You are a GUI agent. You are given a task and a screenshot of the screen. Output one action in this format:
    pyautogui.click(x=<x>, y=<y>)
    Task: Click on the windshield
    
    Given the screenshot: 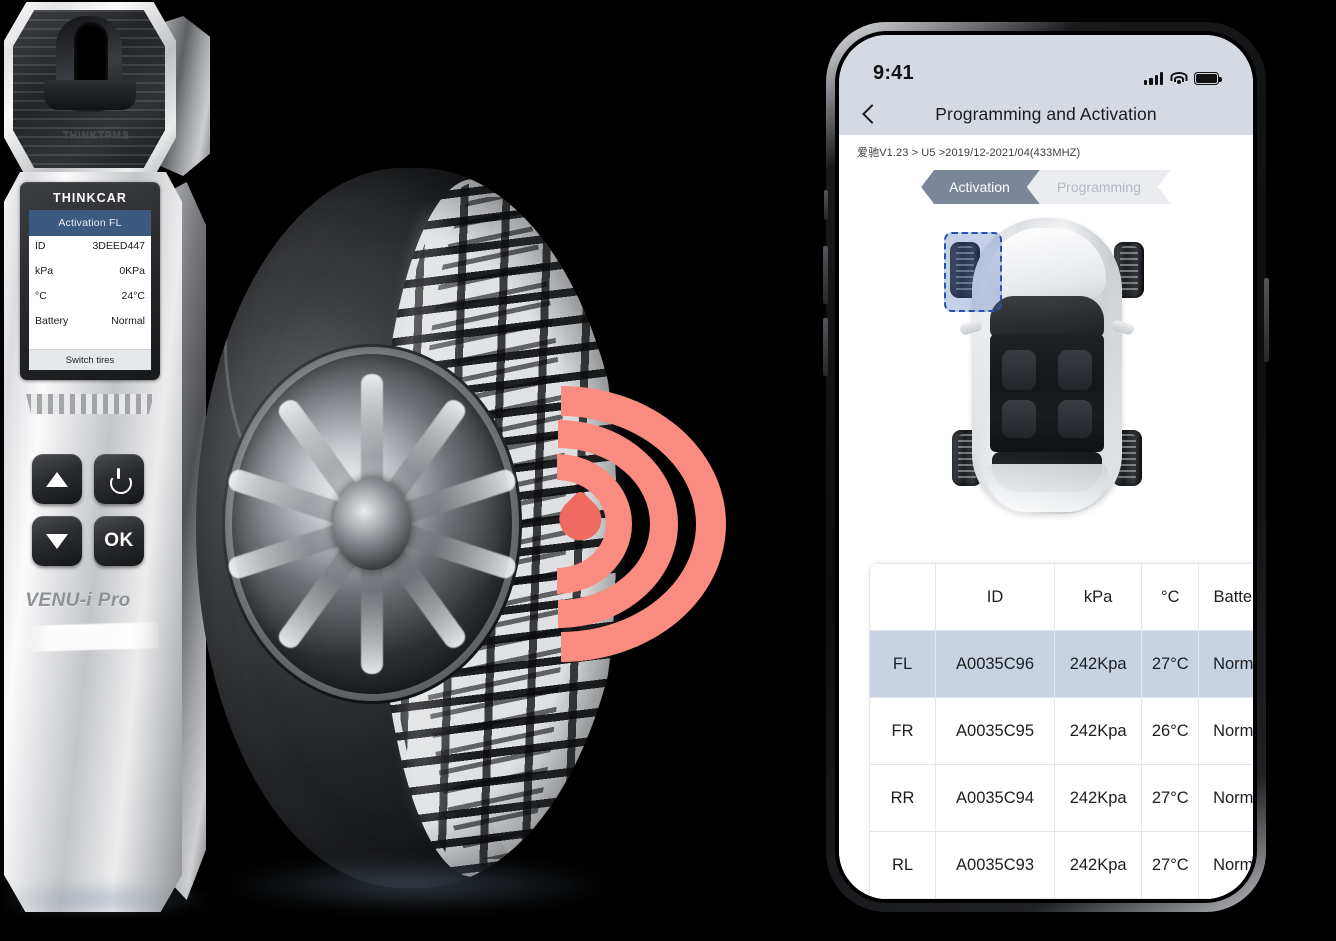 What is the action you would take?
    pyautogui.click(x=1047, y=317)
    